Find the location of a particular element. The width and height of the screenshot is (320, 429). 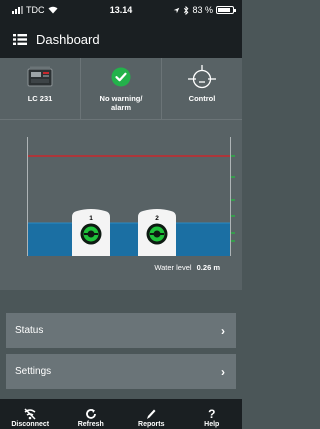

nav-refresh: Refresh is located at coordinates (91, 414).